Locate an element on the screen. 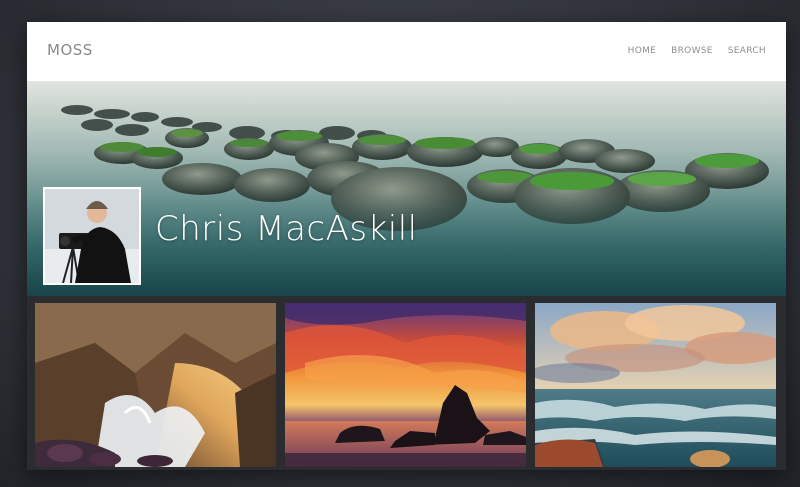 This screenshot has width=800, height=487. nav-search-link: SEARCH is located at coordinates (747, 51).